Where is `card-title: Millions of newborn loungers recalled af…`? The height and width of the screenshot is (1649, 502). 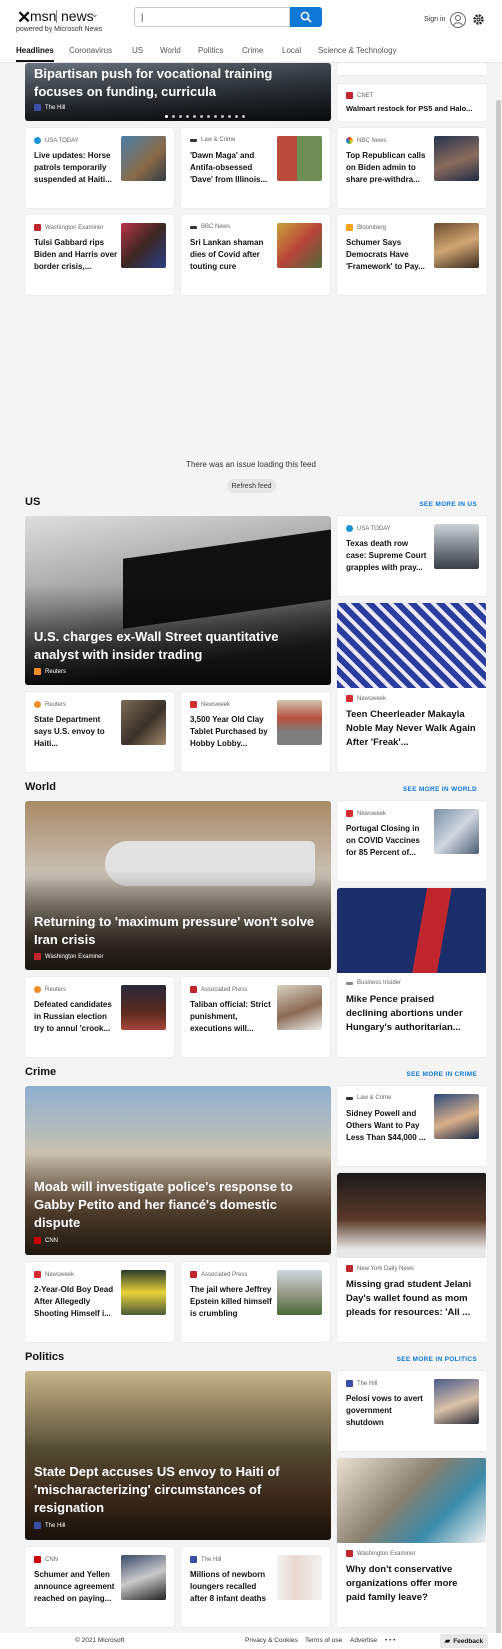 card-title: Millions of newborn loungers recalled af… is located at coordinates (232, 1587).